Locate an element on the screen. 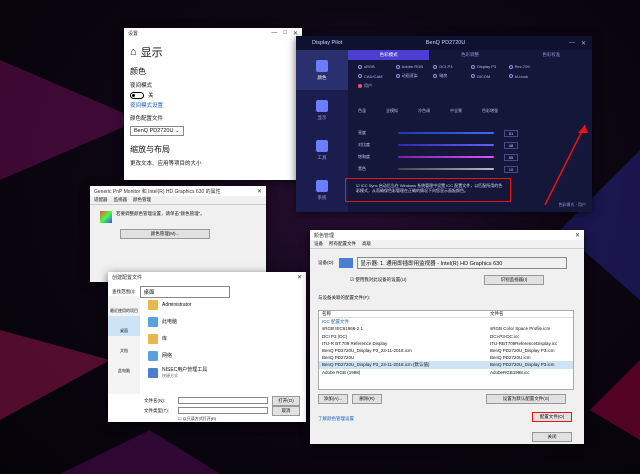 The height and width of the screenshot is (474, 640). page-title: 显示 is located at coordinates (151, 53).